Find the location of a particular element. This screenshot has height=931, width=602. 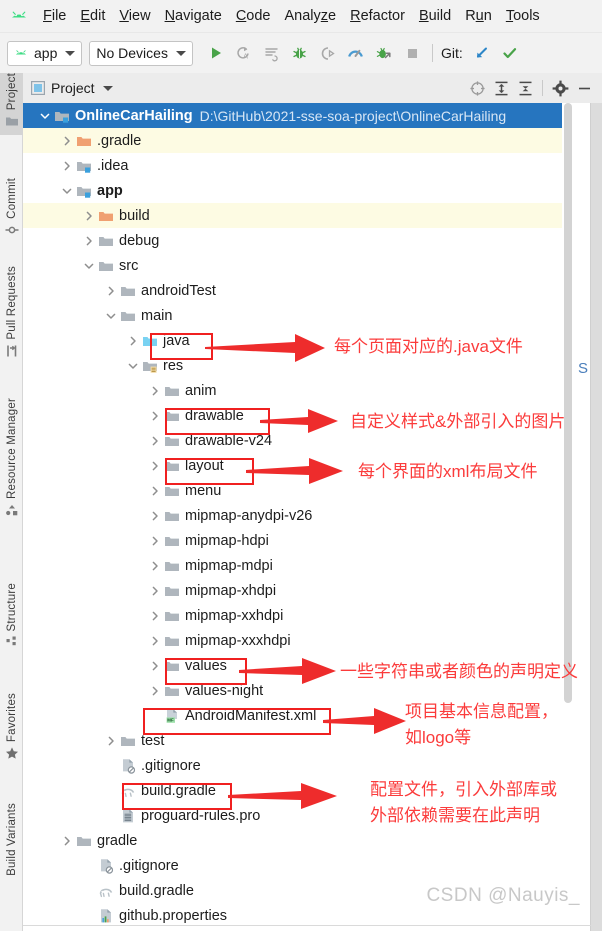

device-selector: No Devices is located at coordinates (141, 53).